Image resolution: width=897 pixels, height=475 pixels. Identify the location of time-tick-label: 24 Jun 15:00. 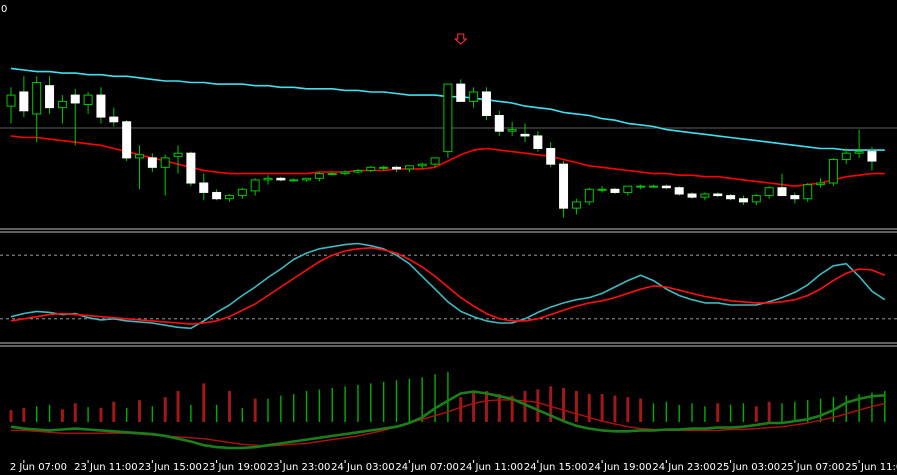
(556, 467).